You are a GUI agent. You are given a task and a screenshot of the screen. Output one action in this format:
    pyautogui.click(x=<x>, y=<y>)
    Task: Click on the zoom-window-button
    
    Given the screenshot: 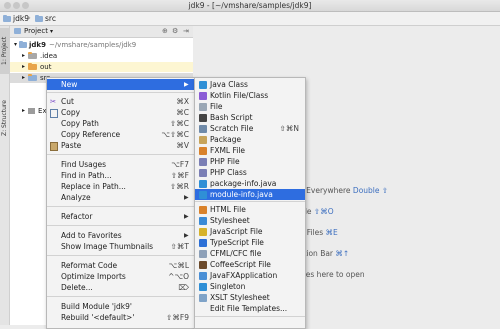 What is the action you would take?
    pyautogui.click(x=25, y=5)
    